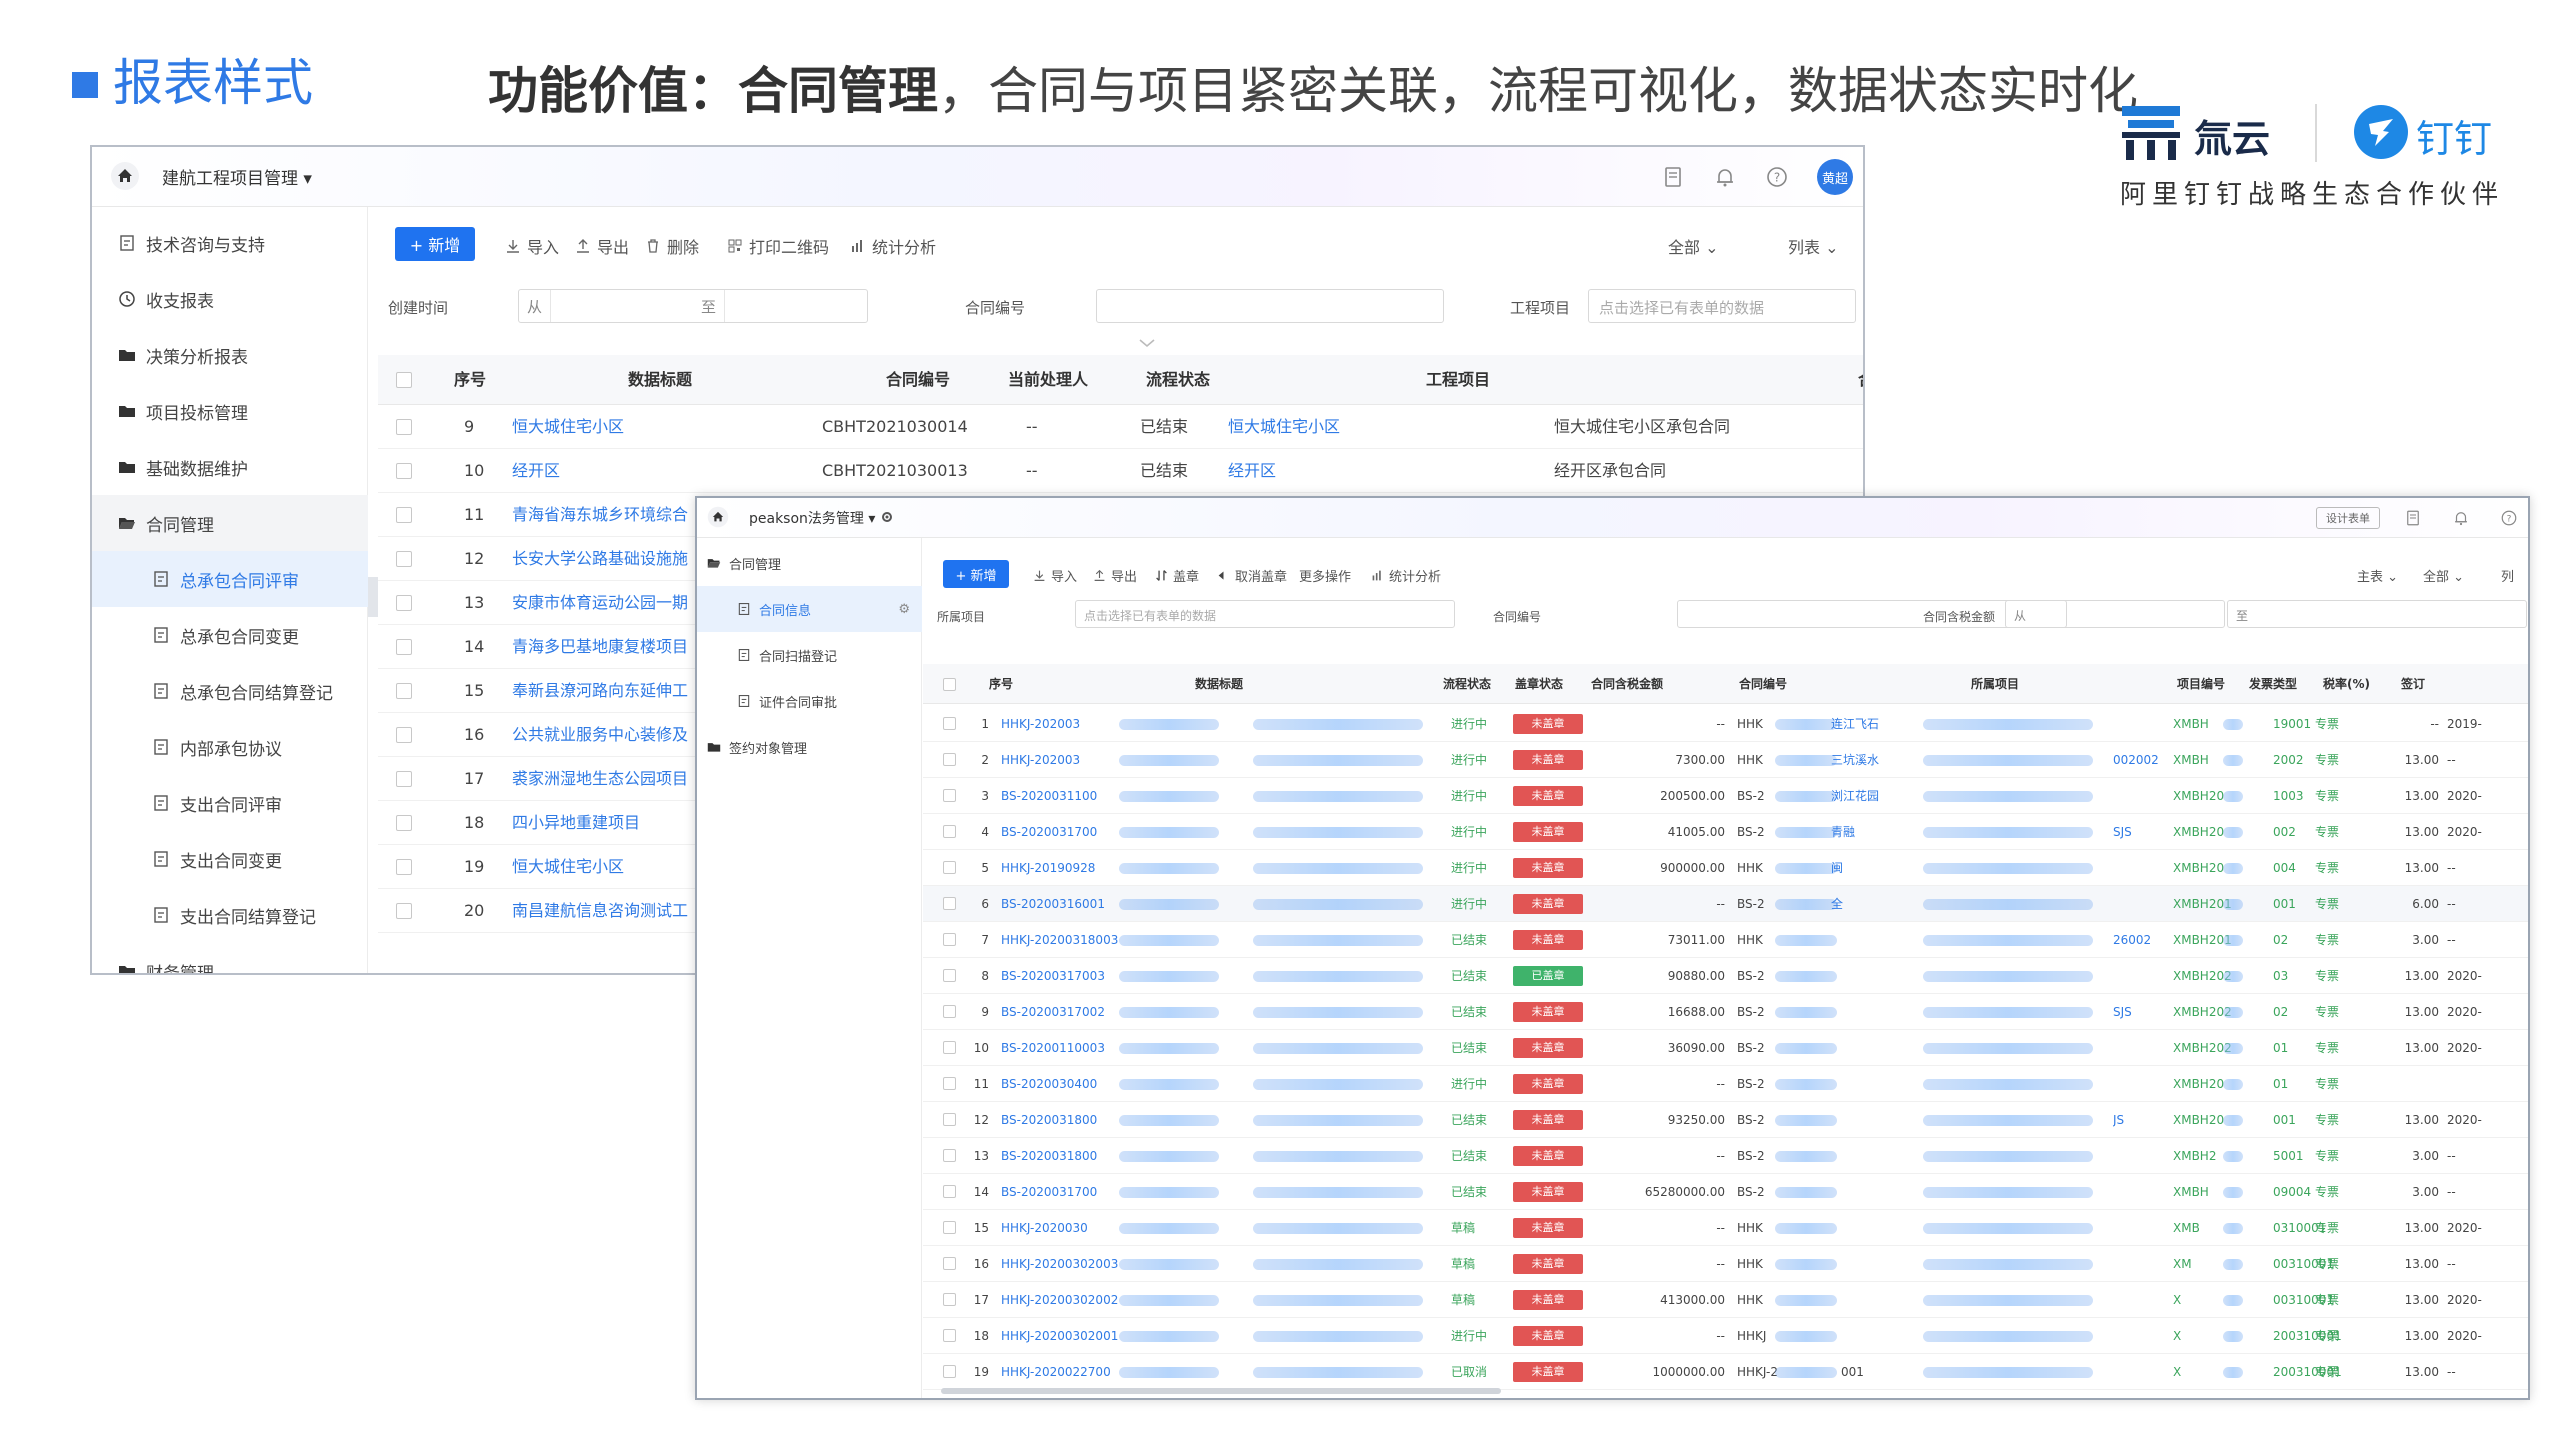  What do you see at coordinates (1056, 1372) in the screenshot?
I see `cell-title: HHKJ-2020022700` at bounding box center [1056, 1372].